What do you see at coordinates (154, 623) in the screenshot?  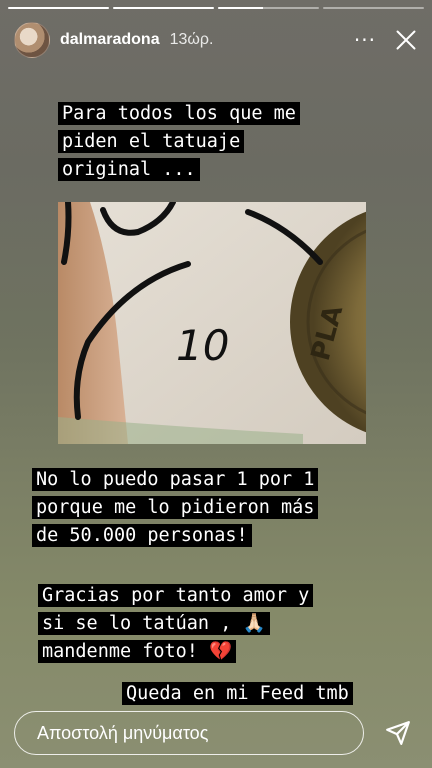 I see `caption-line: si se lo tatúan , 🙏🏻` at bounding box center [154, 623].